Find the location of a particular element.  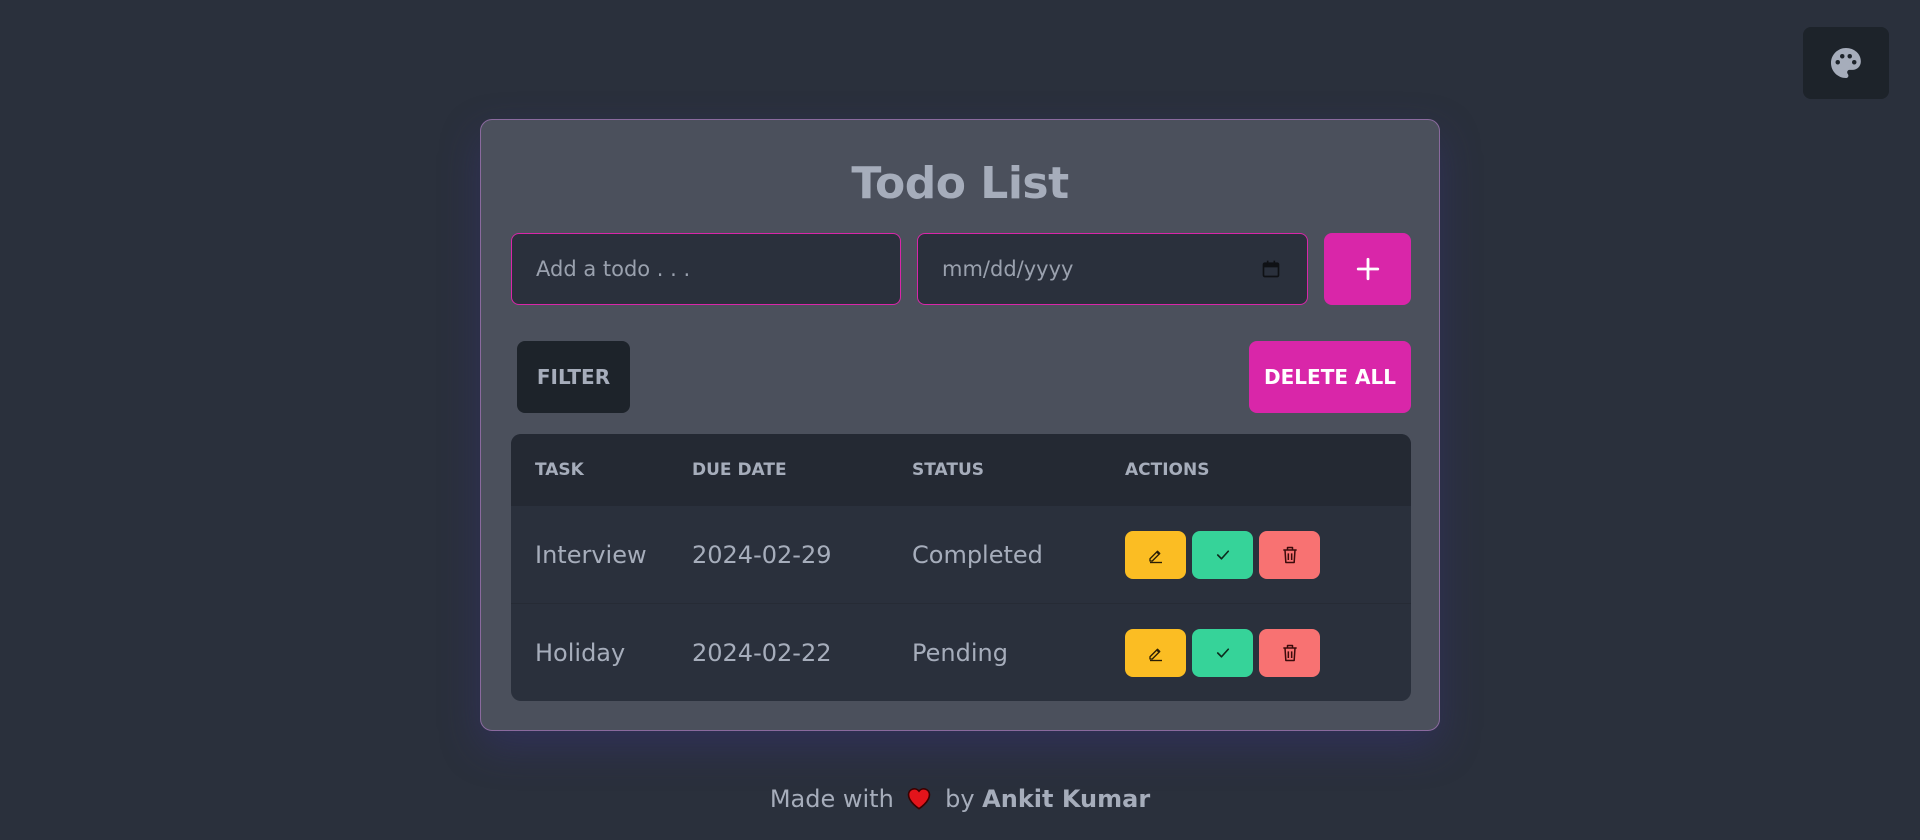

theme-button is located at coordinates (1846, 63).